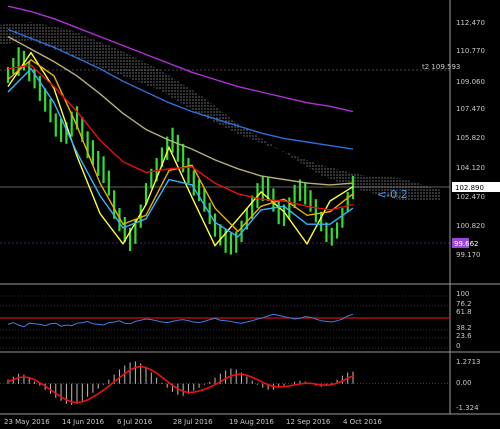 The image size is (500, 429). Describe the element at coordinates (308, 422) in the screenshot. I see `time-tick: 12 Sep 2016` at that location.